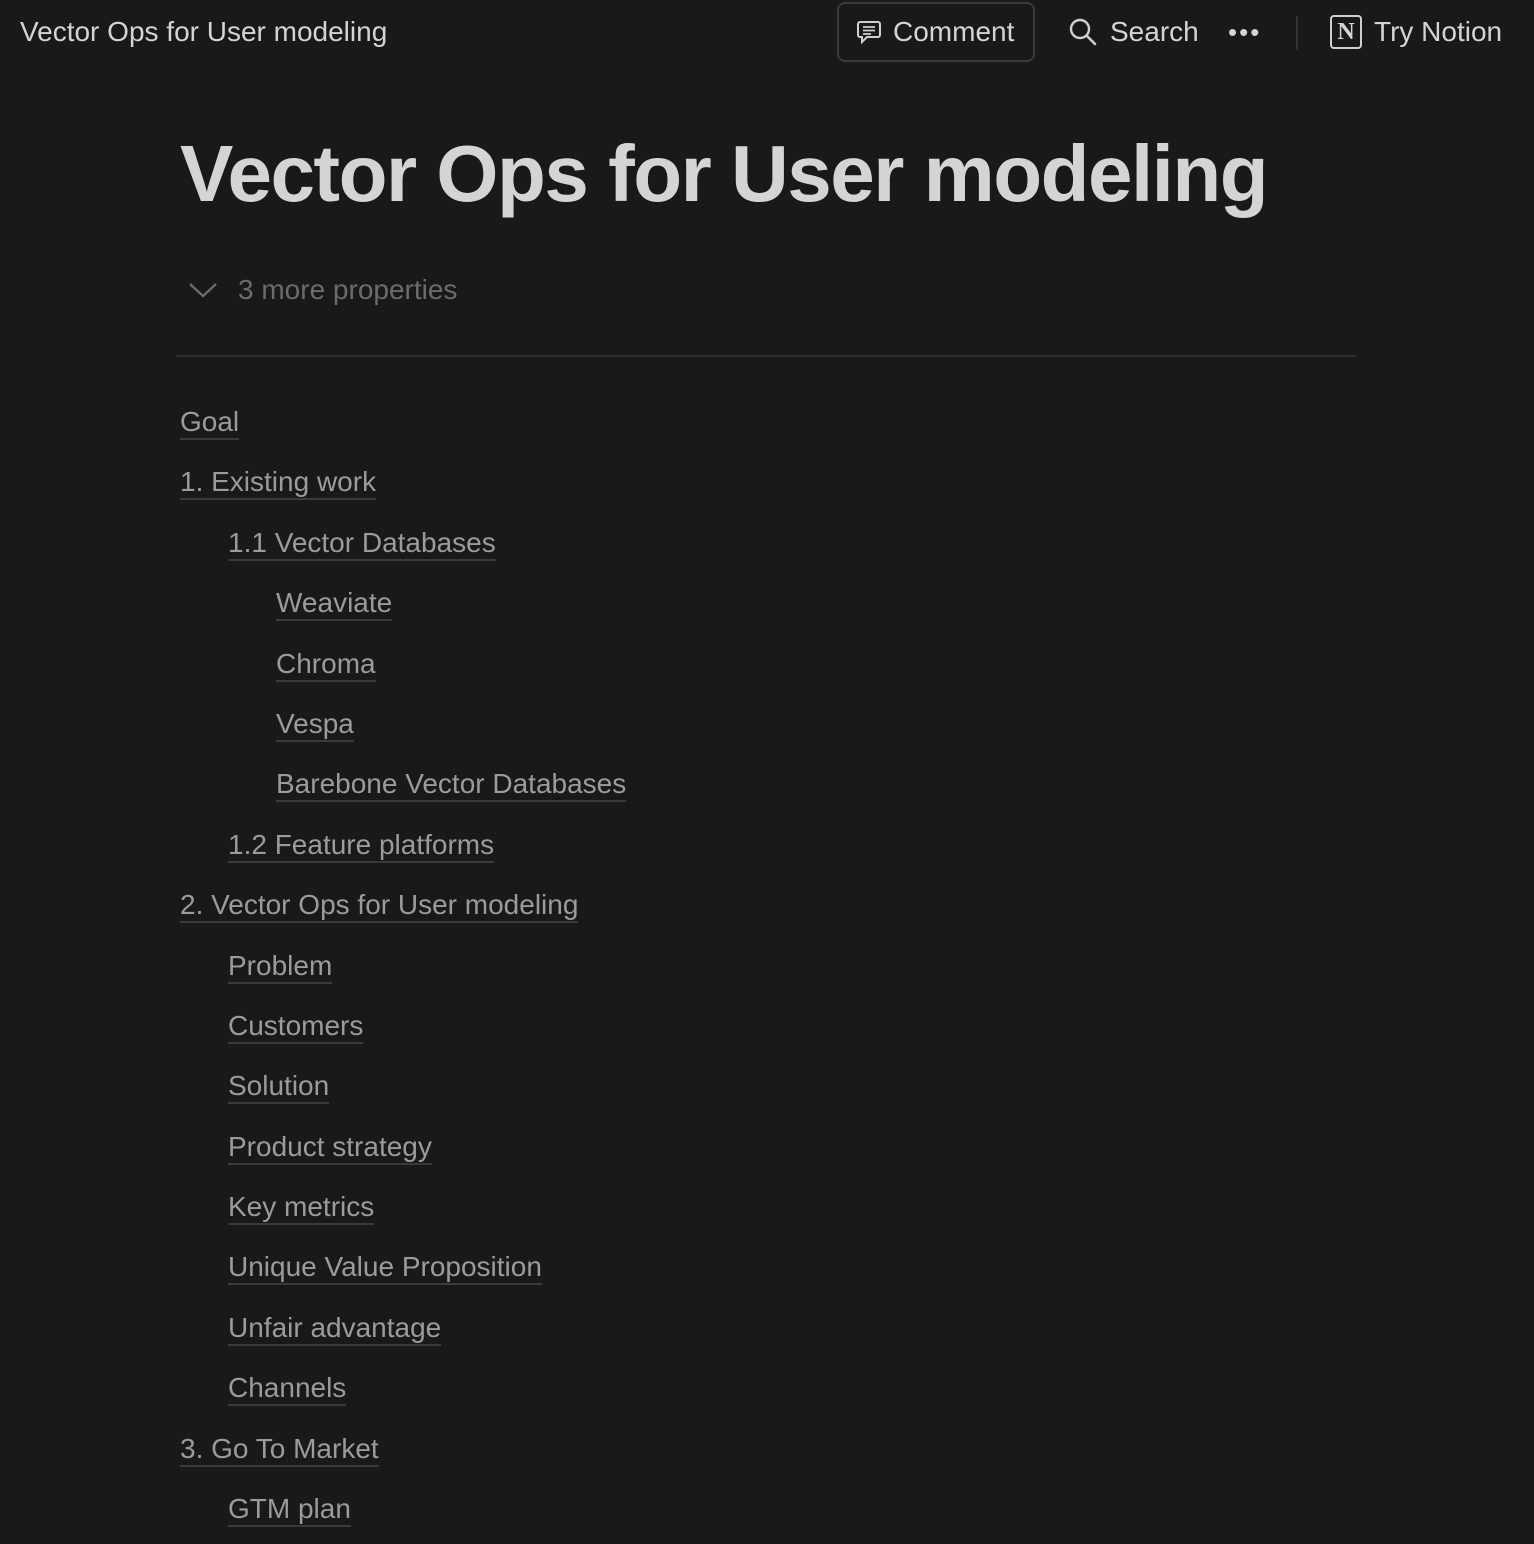  I want to click on toc-item: Barebone Vector Databases, so click(403, 784).